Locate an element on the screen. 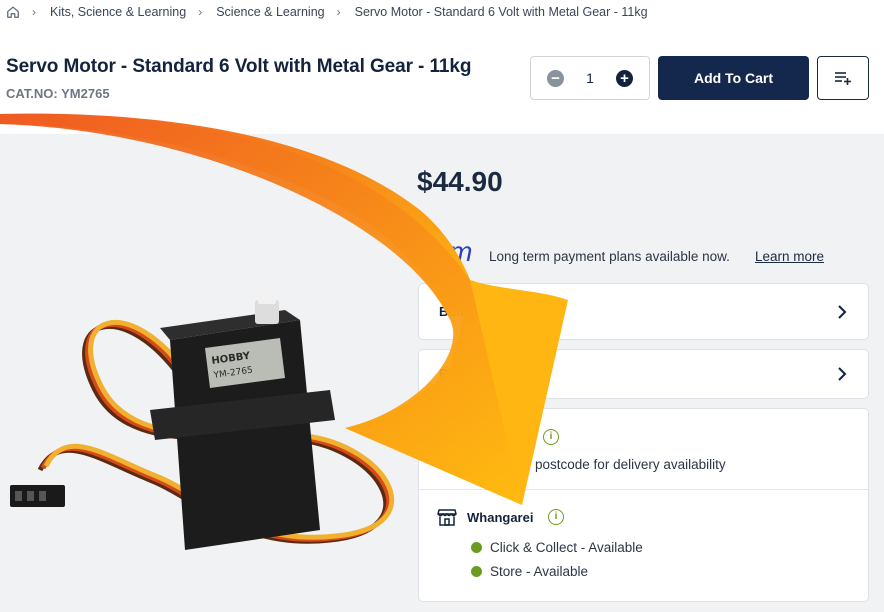 The width and height of the screenshot is (884, 612). delivery-availability-text: Enter postcode for delivery availability is located at coordinates (612, 464).